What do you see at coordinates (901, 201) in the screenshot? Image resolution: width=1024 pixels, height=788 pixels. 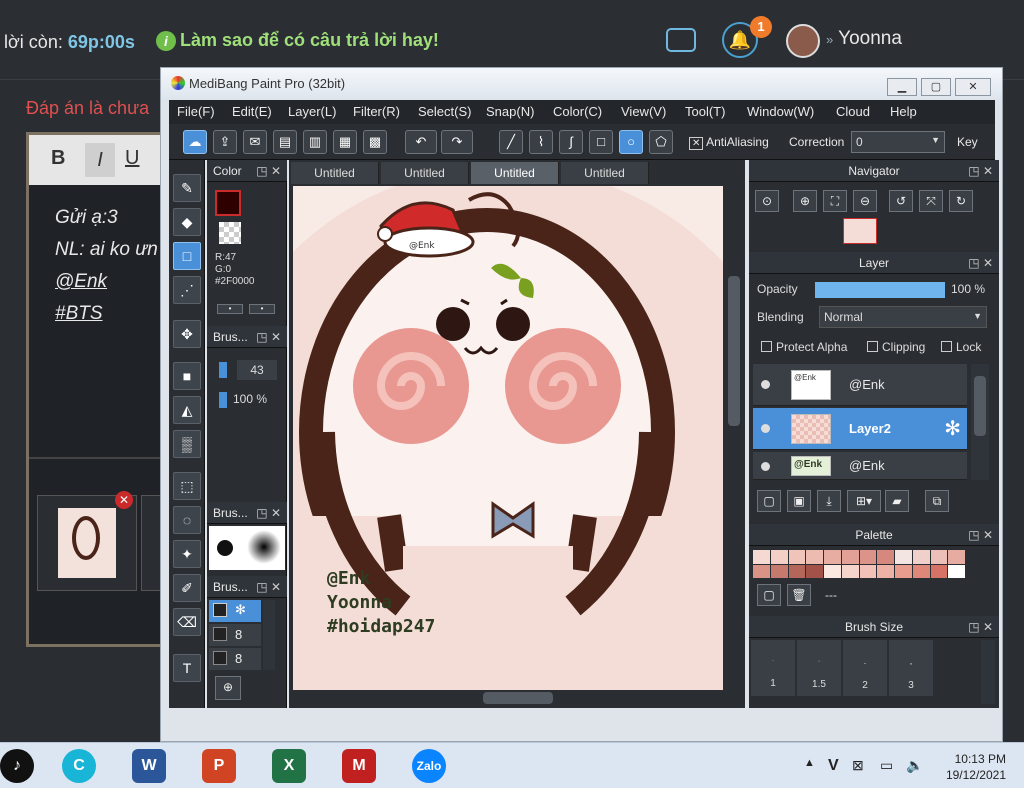 I see `rotate-left-icon: ↺` at bounding box center [901, 201].